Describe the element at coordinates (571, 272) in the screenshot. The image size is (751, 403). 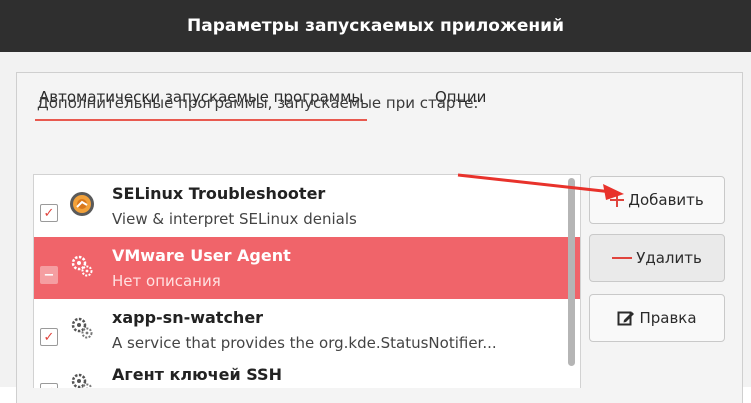
I see `list-scrollbar` at that location.